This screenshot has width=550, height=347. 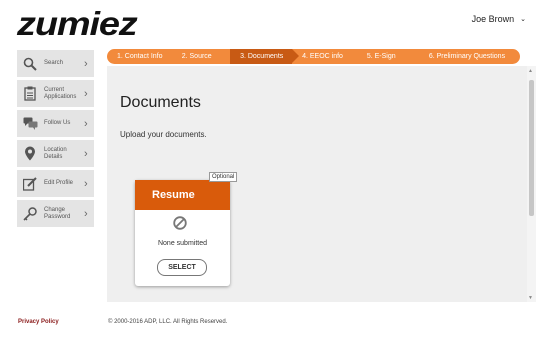 I want to click on sidebar-item-label: Search, so click(x=54, y=63).